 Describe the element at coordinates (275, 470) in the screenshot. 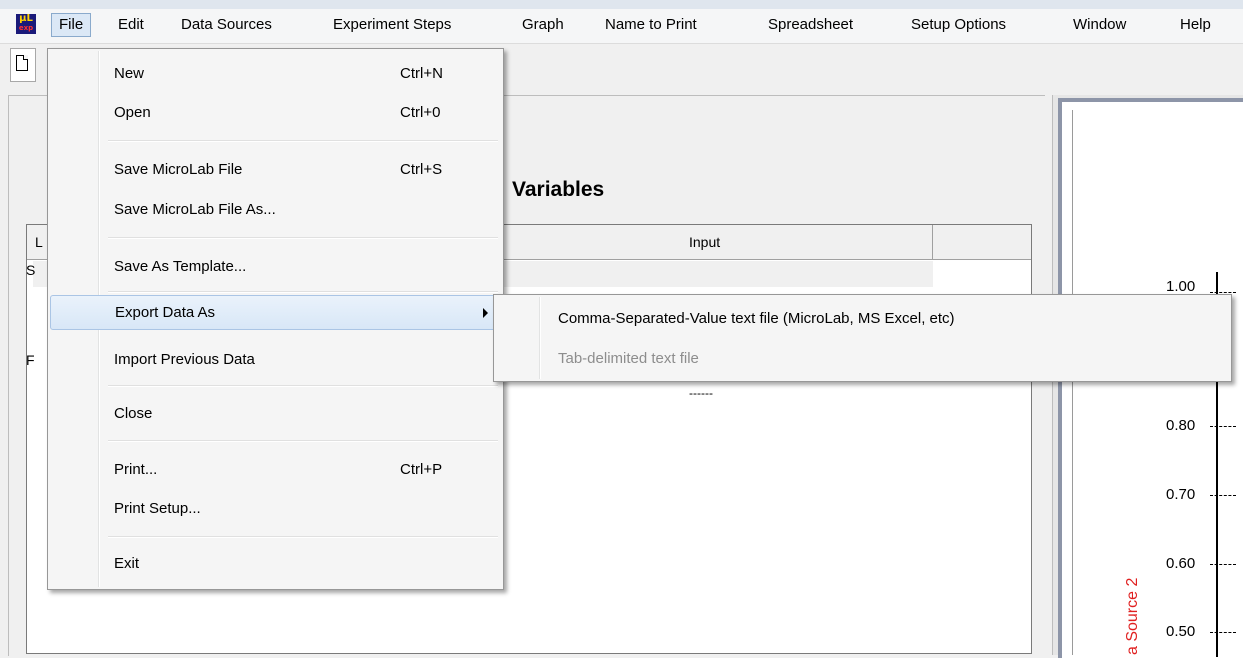

I see `menu-item-print: Print... Ctrl+P` at that location.